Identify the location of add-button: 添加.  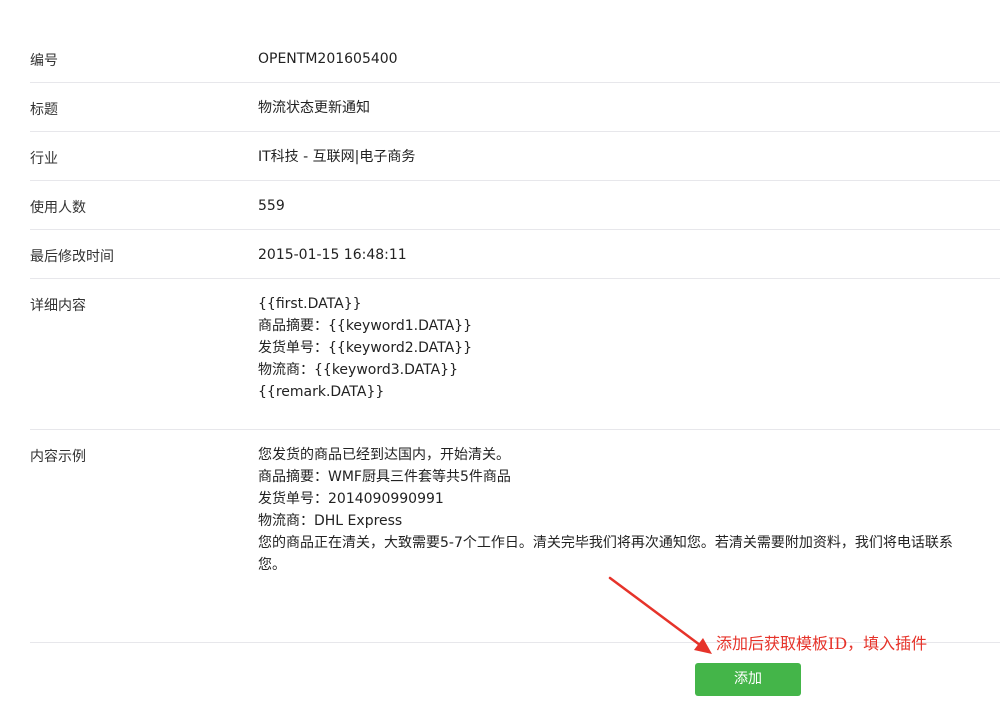
(748, 679).